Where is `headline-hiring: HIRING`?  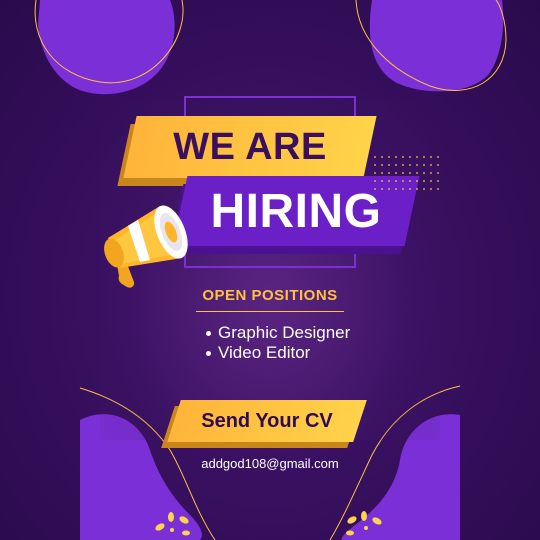
headline-hiring: HIRING is located at coordinates (296, 211).